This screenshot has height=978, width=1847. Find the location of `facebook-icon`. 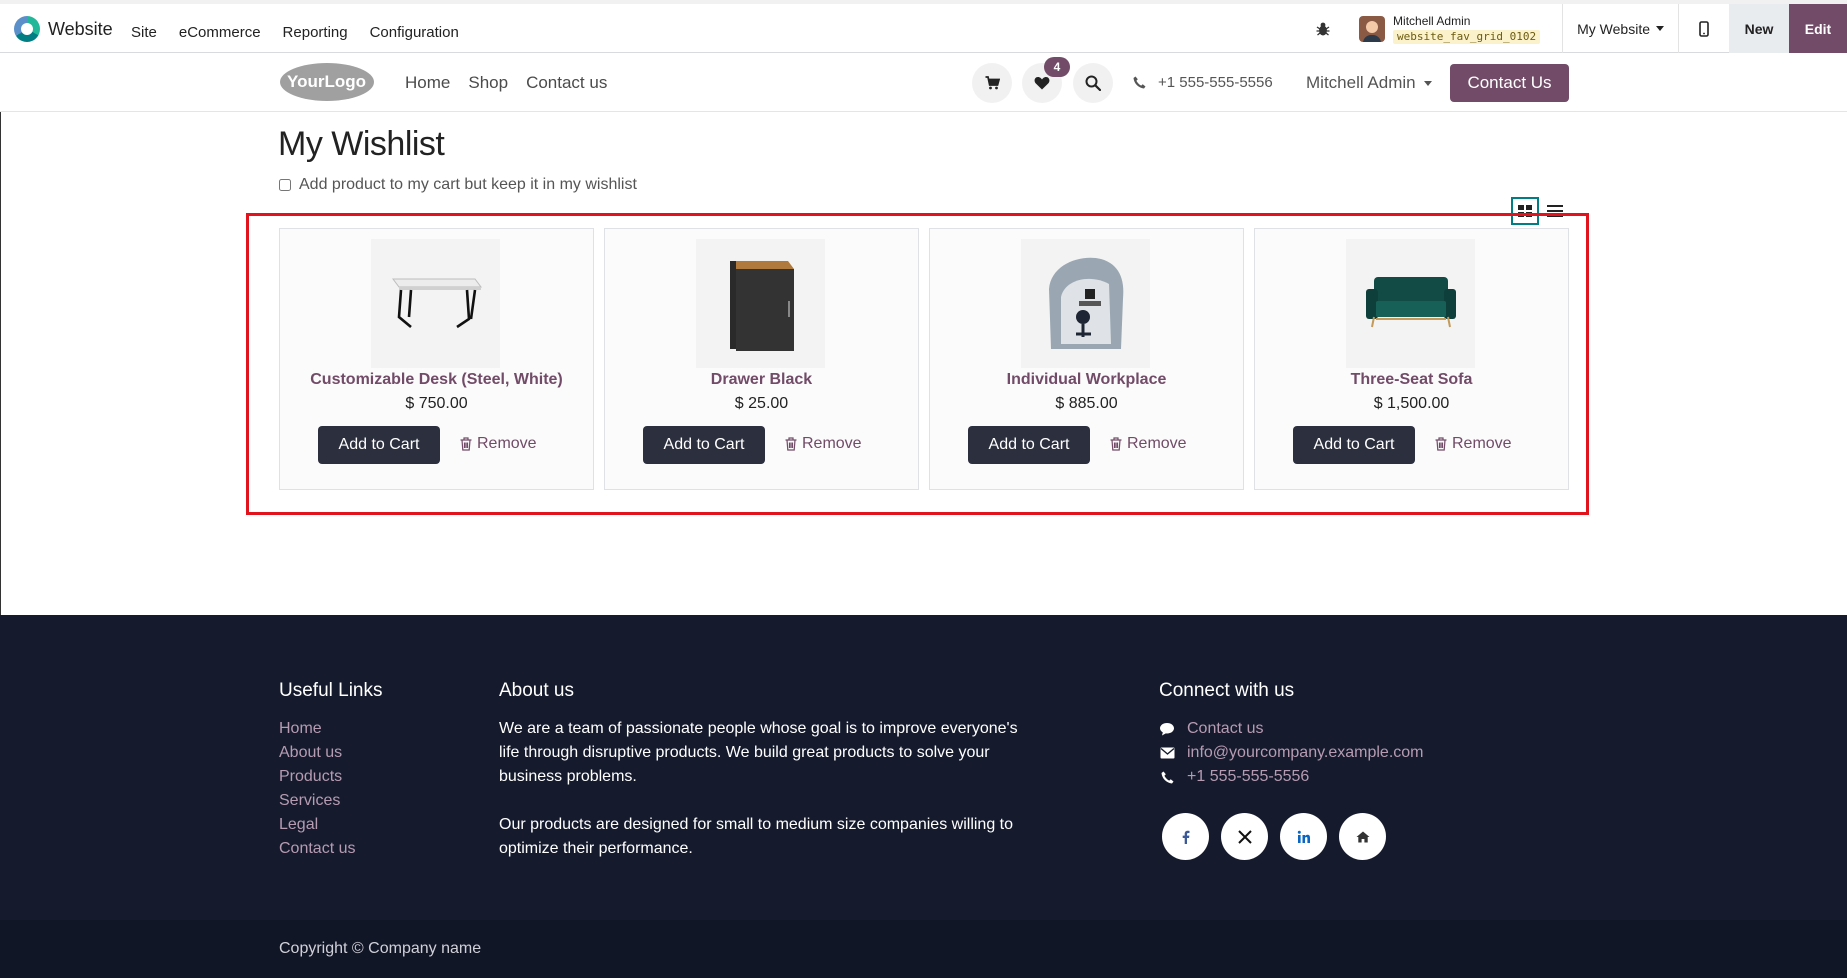

facebook-icon is located at coordinates (1185, 837).